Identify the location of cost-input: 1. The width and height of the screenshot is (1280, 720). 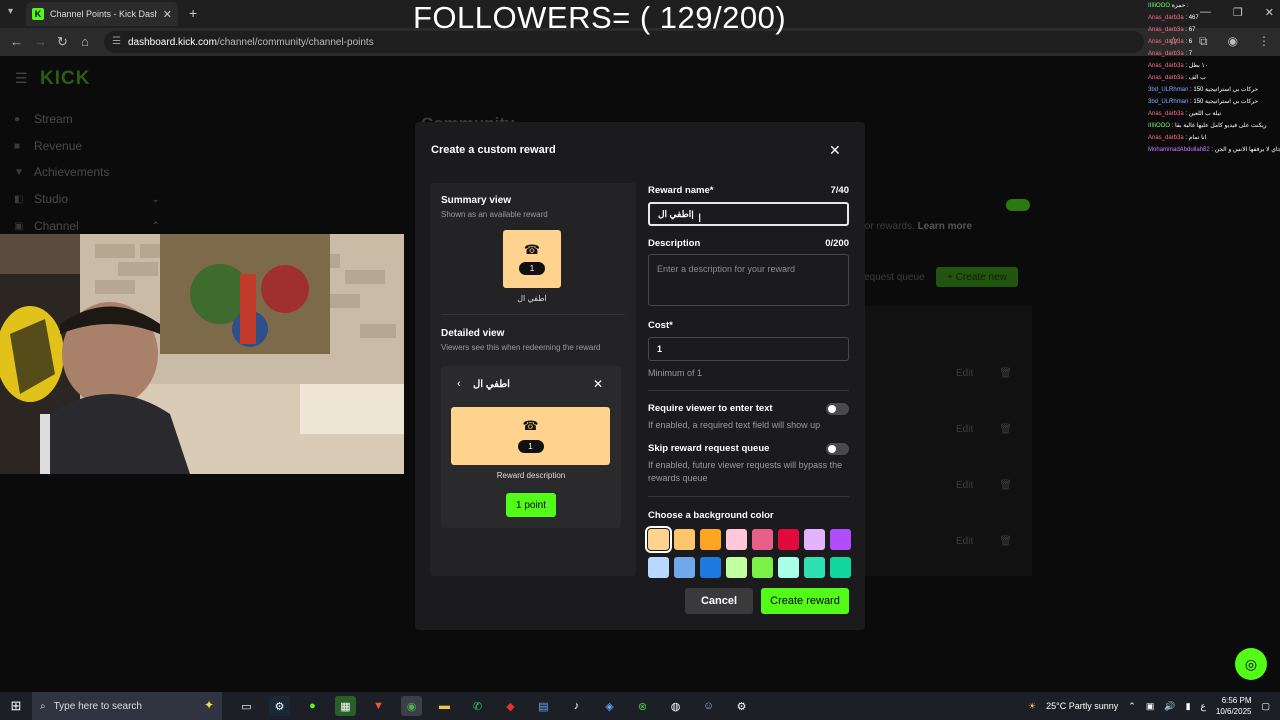
(748, 349).